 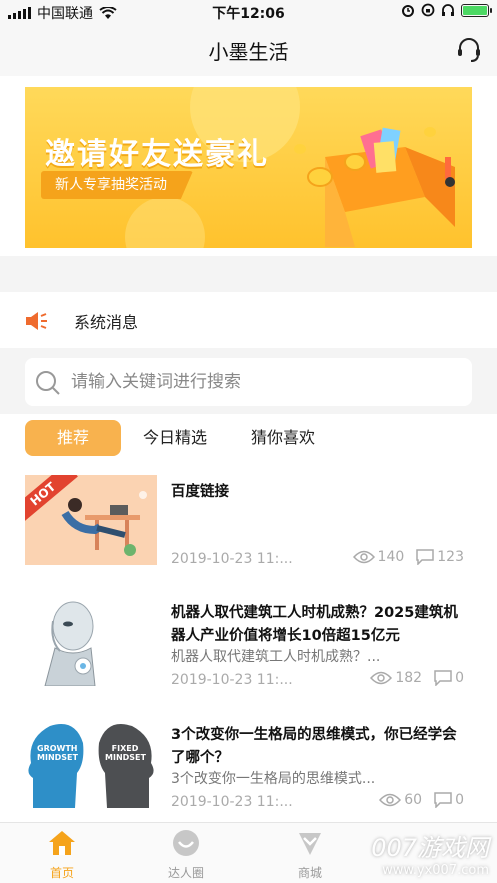 What do you see at coordinates (408, 557) in the screenshot?
I see `article-stats: 140 123` at bounding box center [408, 557].